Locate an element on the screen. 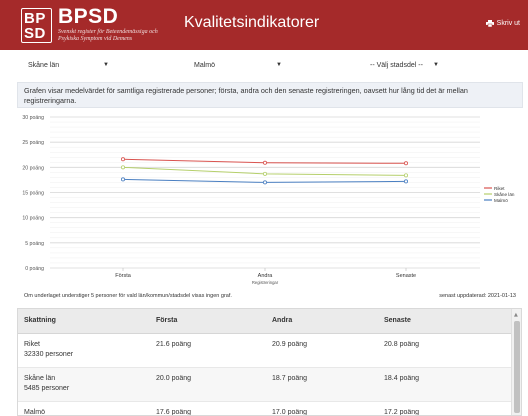 This screenshot has width=528, height=416. table-row: Malmö 17.6 poäng 17.0 poäng 17.2 poäng is located at coordinates (265, 408).